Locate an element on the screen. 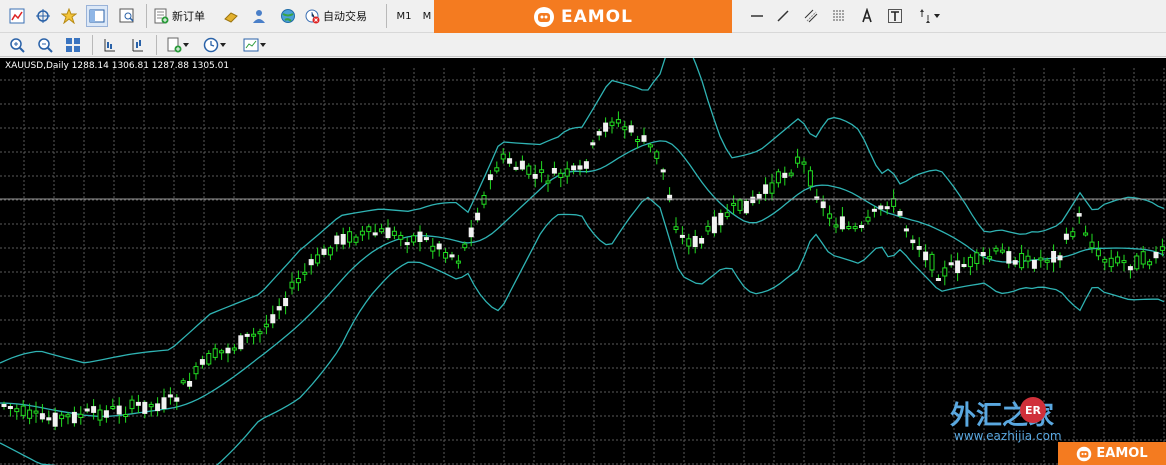 The image size is (1166, 465). chart-shift-icon is located at coordinates (109, 45).